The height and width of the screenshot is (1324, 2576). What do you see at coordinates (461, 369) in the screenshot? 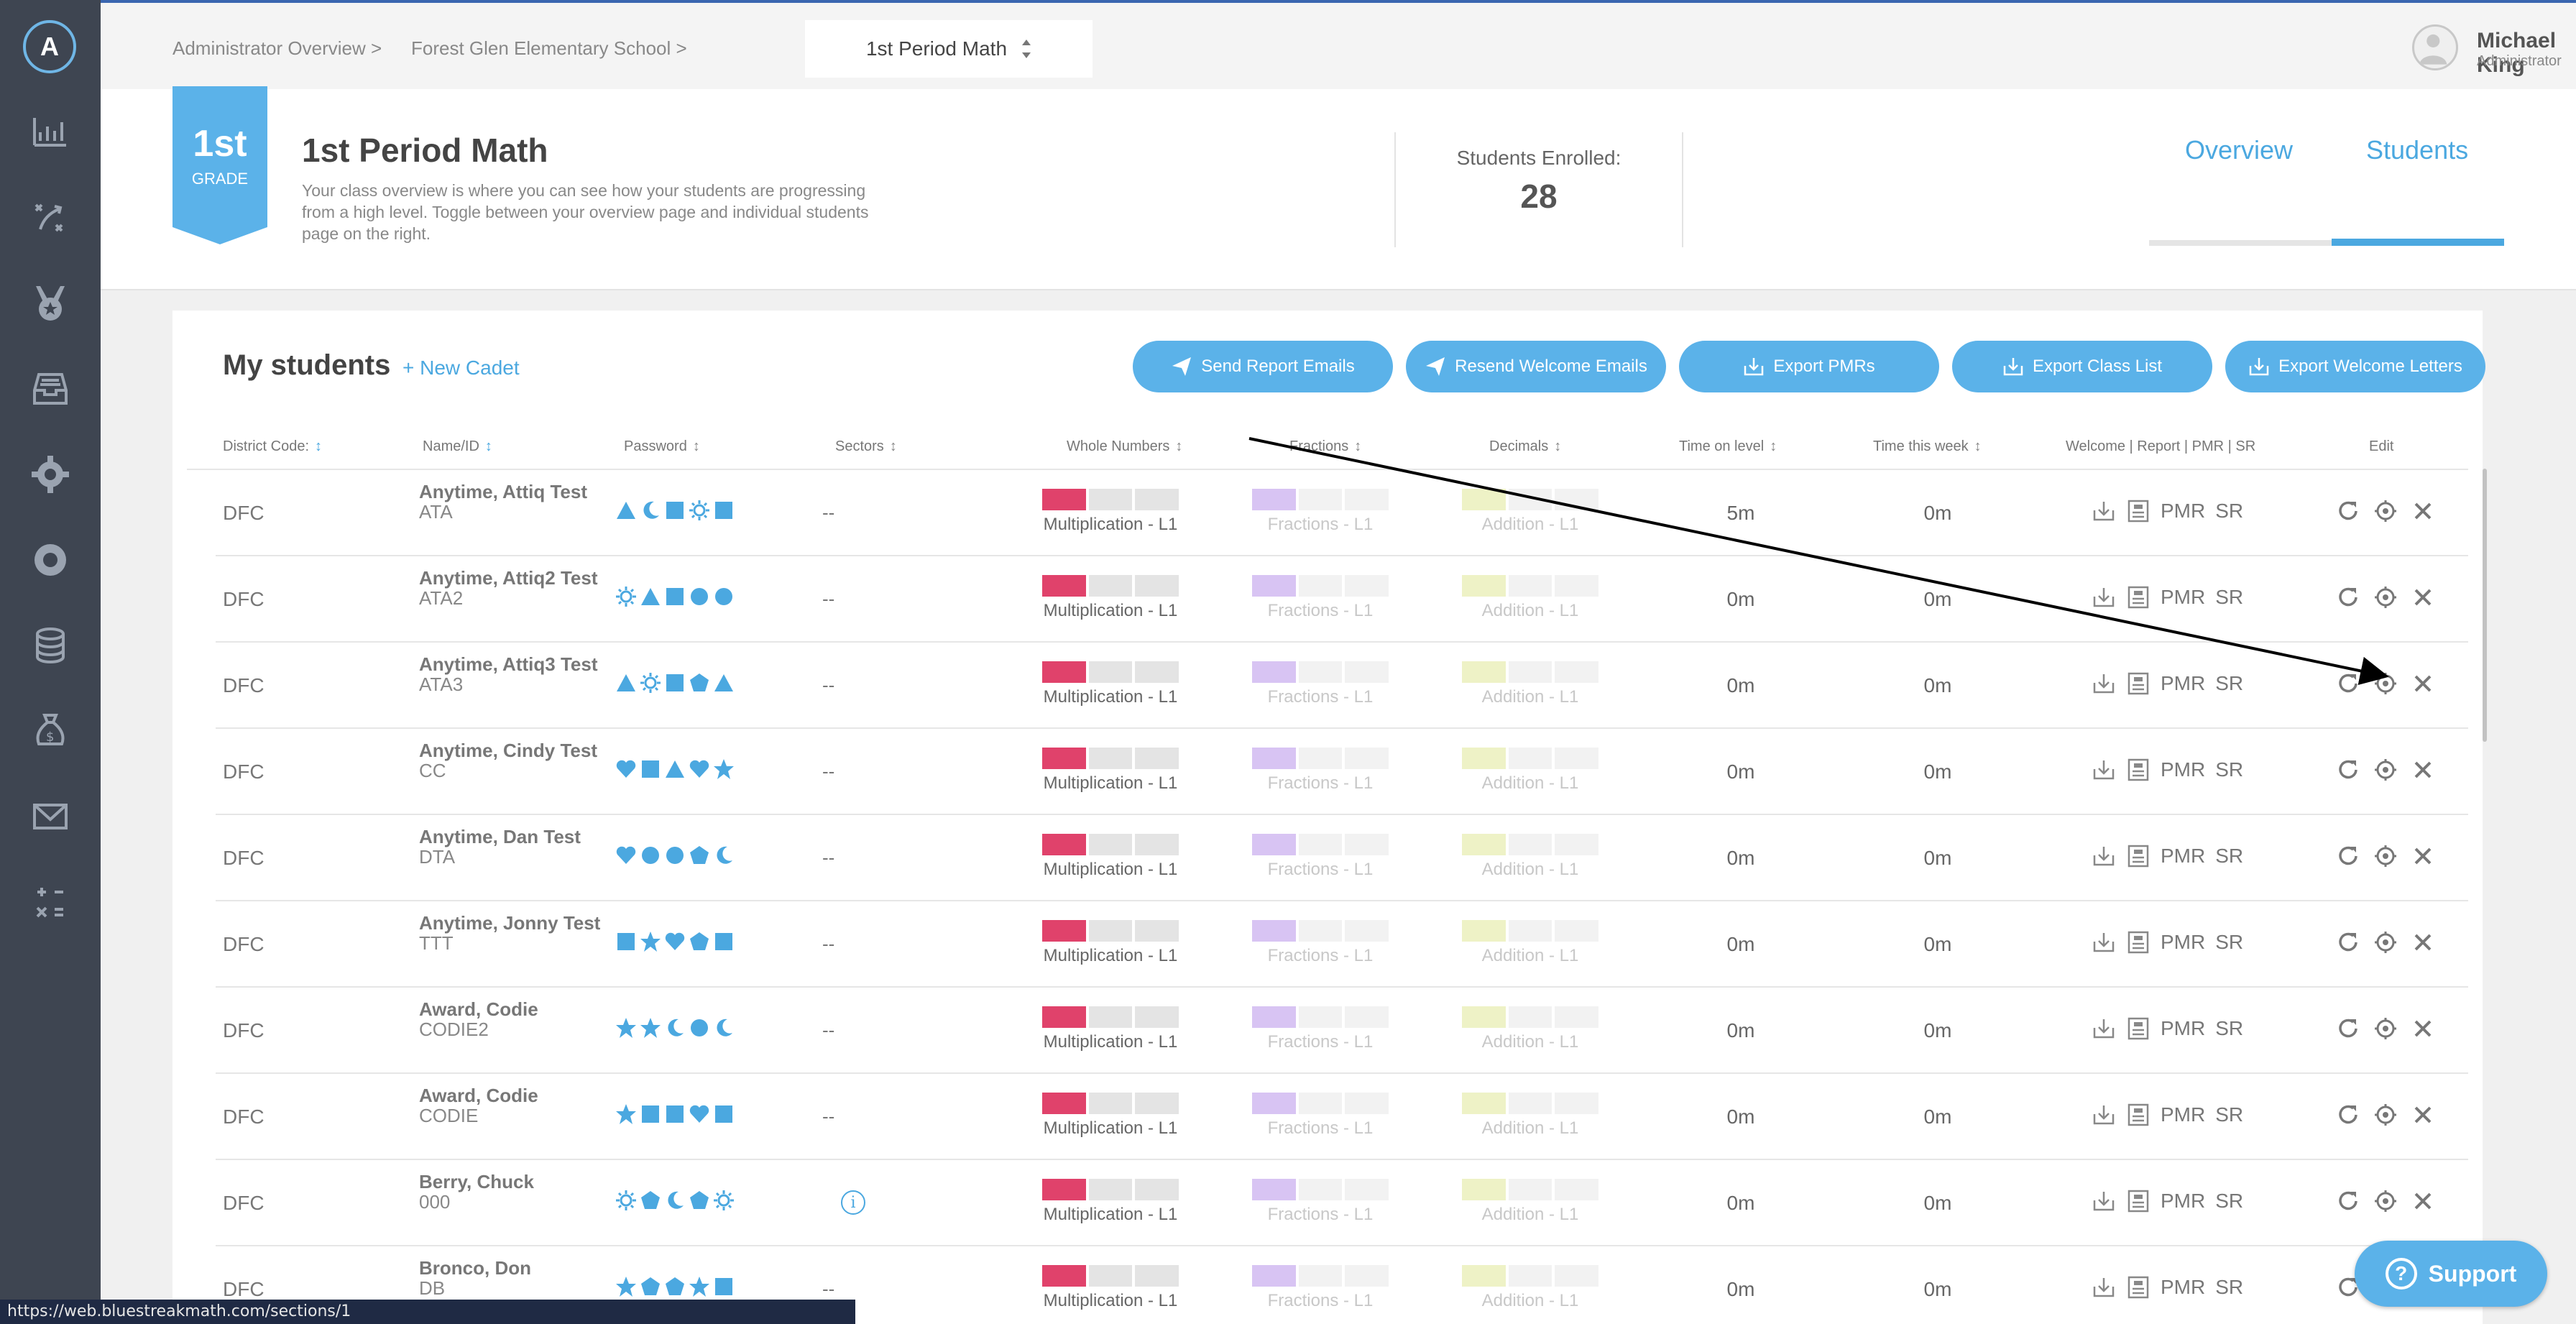
I see `new-cadet-link: + New Cadet` at bounding box center [461, 369].